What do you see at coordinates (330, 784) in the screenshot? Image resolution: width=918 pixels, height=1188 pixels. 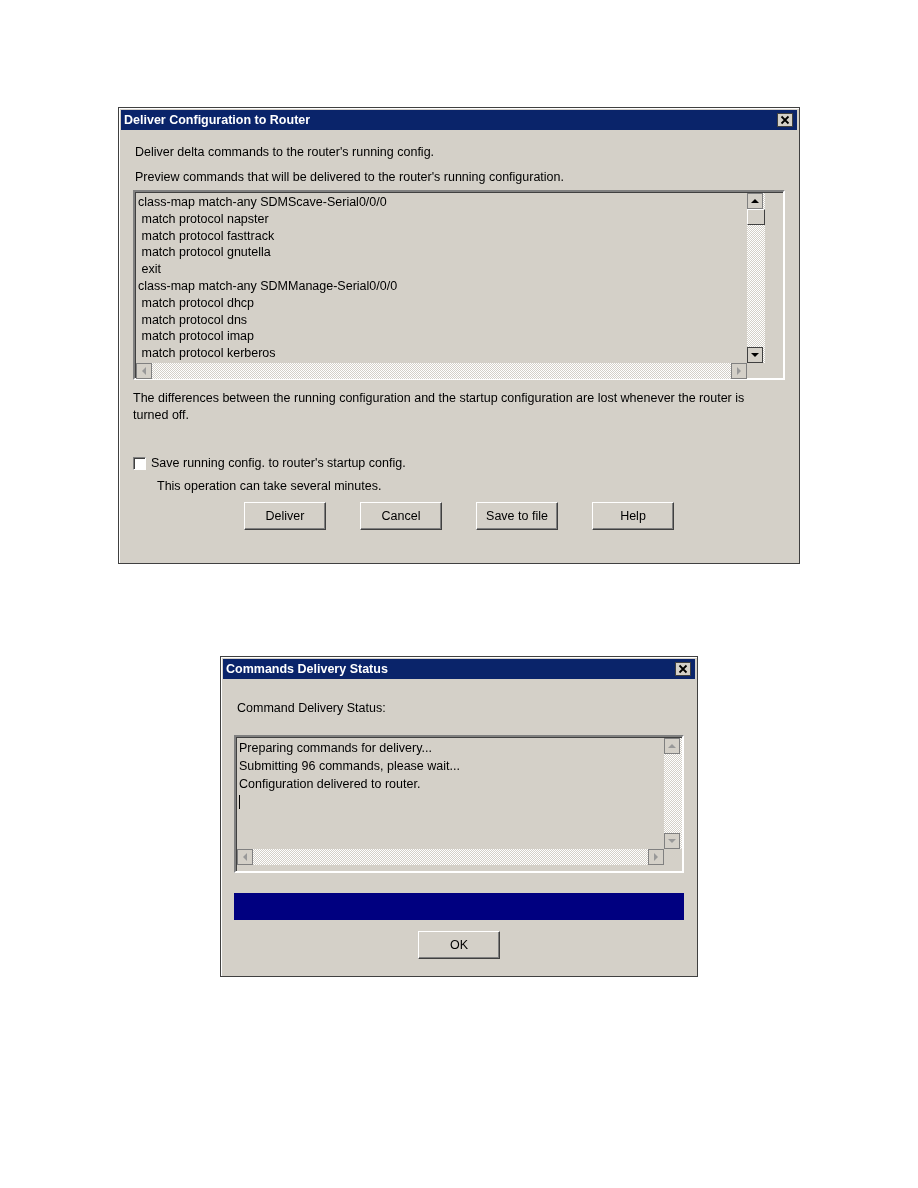 I see `log-line: Configuration delivered to router.` at bounding box center [330, 784].